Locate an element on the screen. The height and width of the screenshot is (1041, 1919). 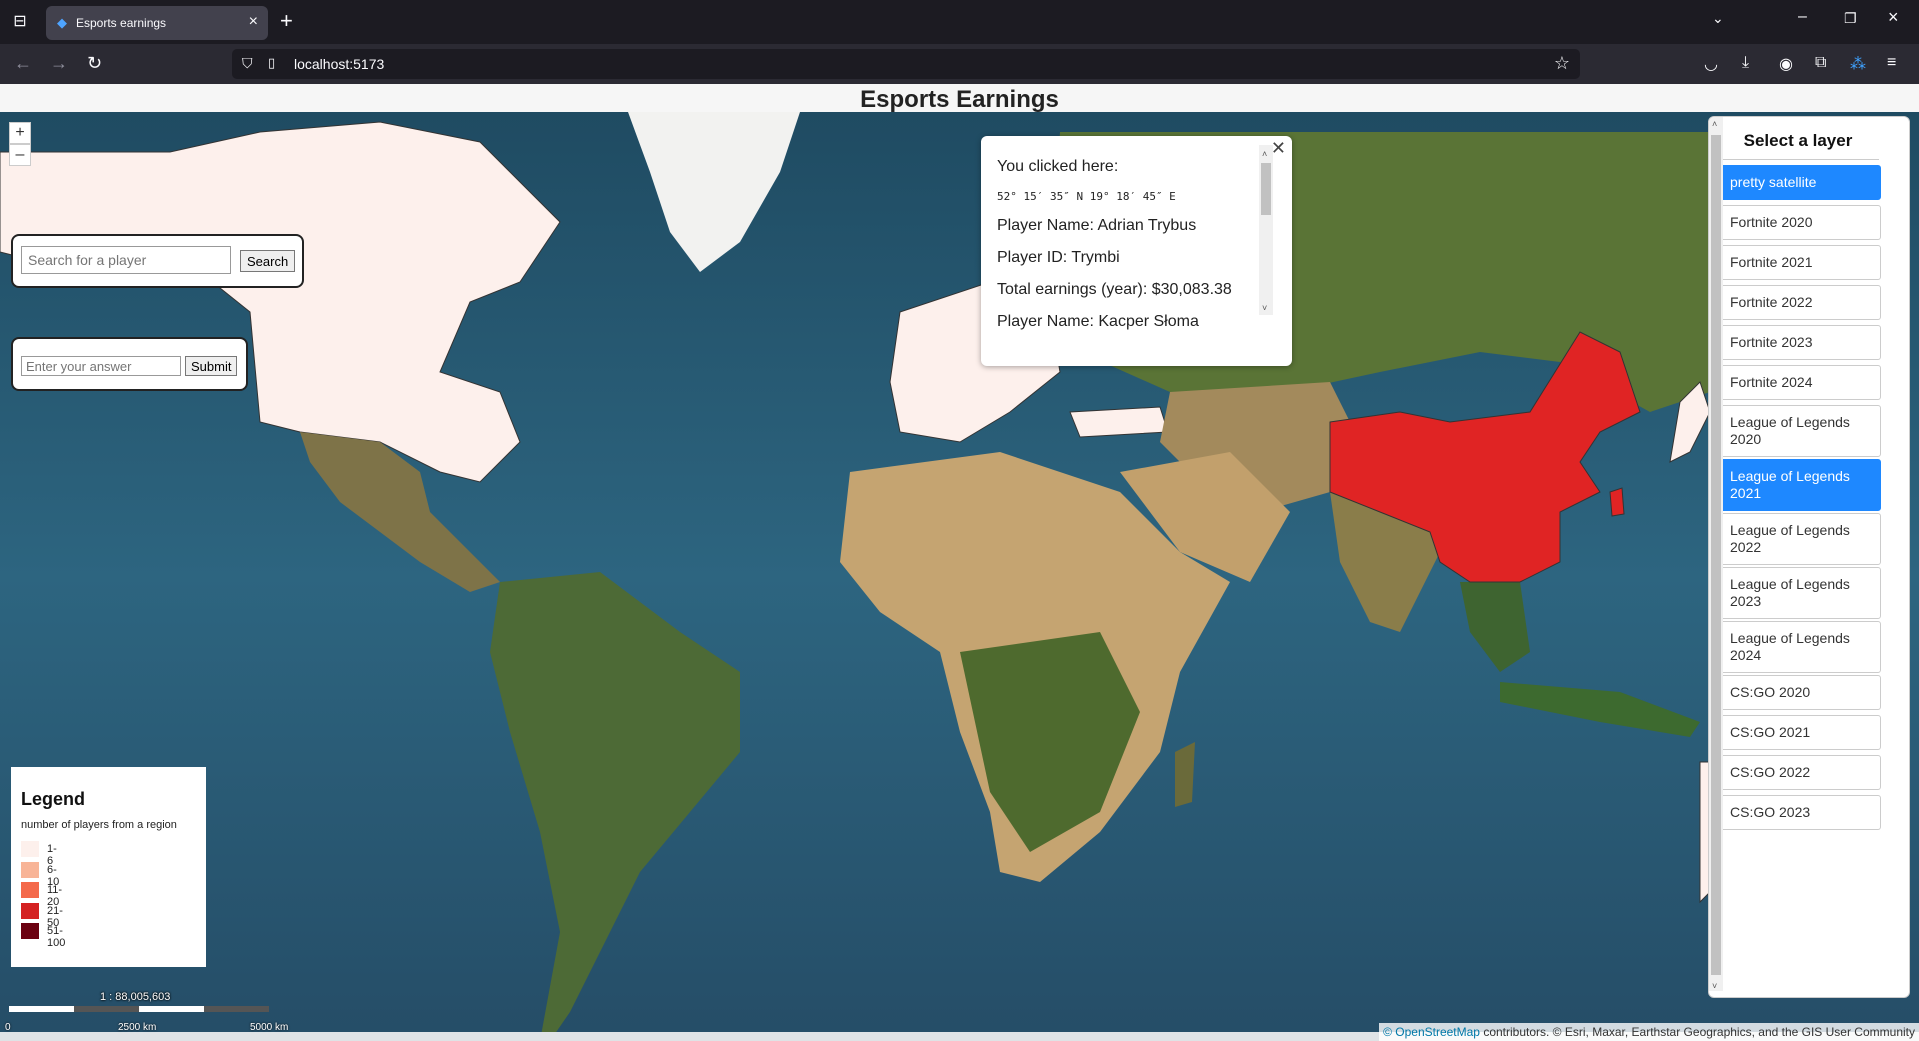
browser-tab-bar: ⊟ ◆ Esports earnings × + ⌄ – ❐ × is located at coordinates (959, 22).